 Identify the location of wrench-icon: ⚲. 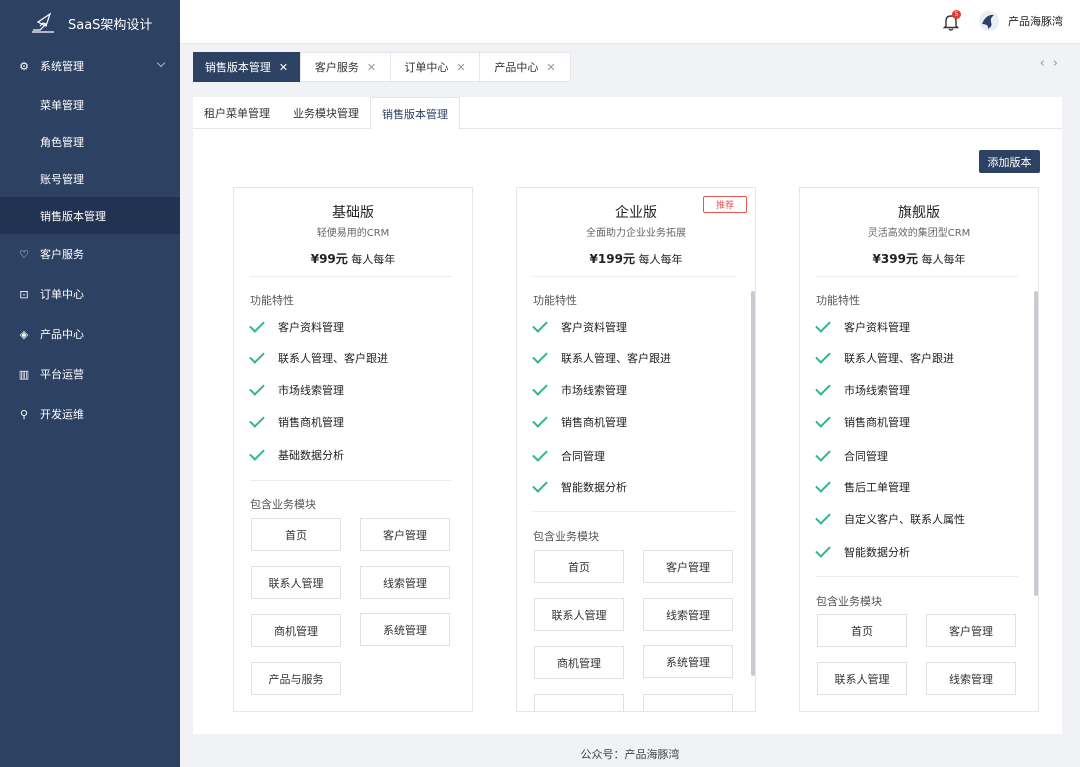
(24, 414).